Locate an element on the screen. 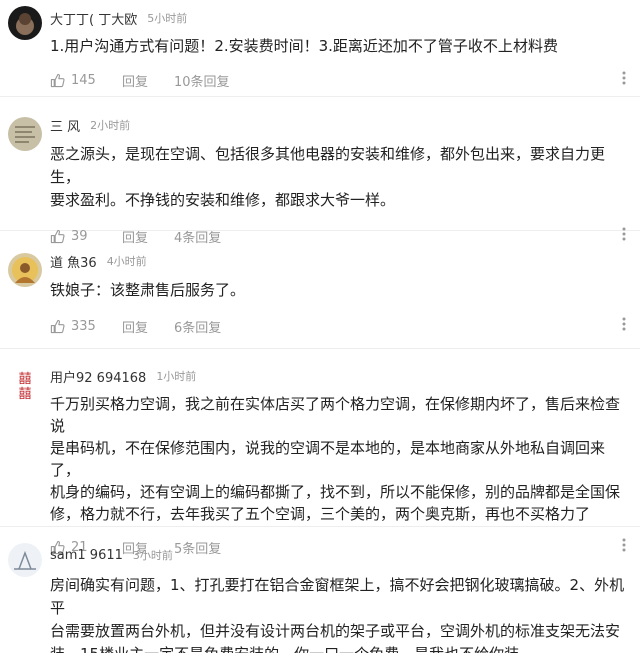  replies-count-link: 6条回复 is located at coordinates (197, 326).